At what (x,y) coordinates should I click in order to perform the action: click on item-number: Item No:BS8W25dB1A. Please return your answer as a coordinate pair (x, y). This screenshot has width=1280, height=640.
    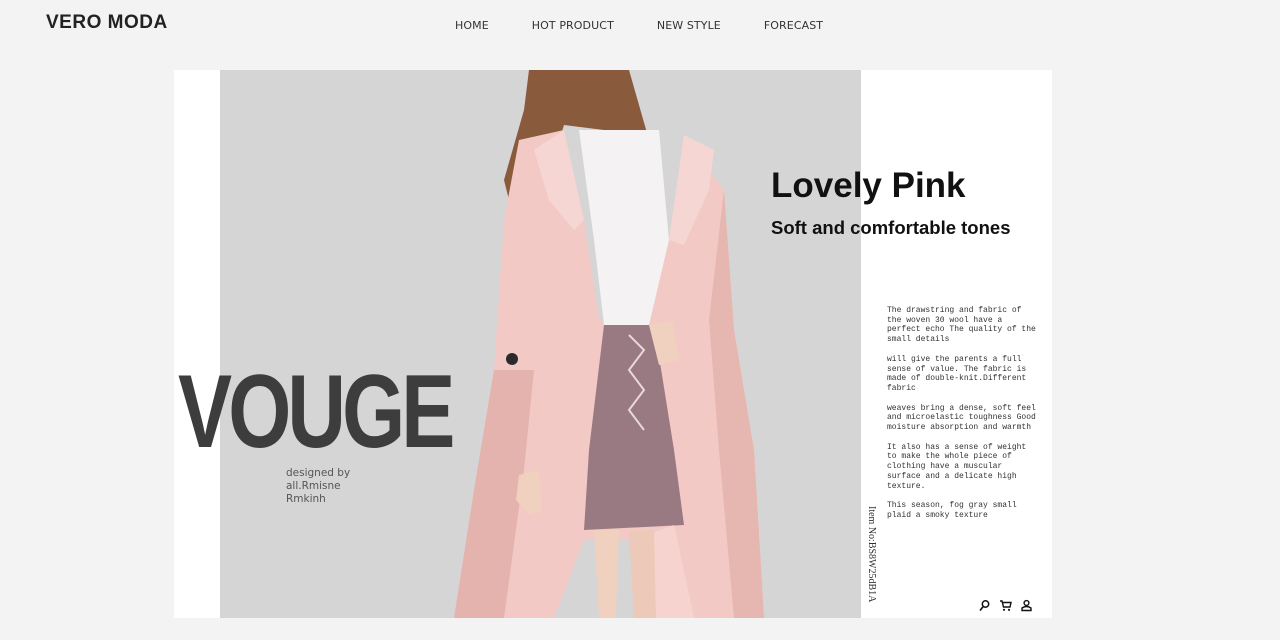
    Looking at the image, I should click on (871, 554).